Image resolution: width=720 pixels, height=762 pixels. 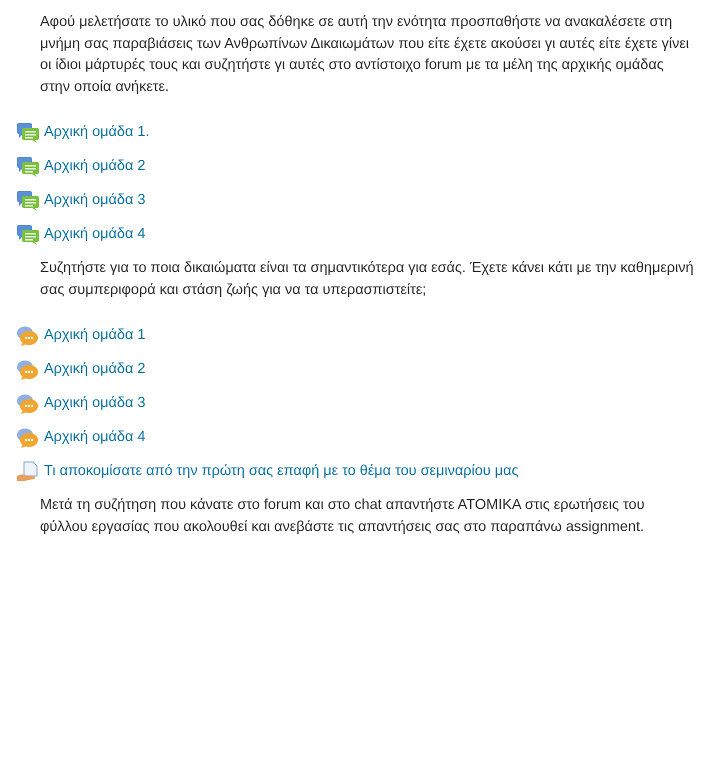 What do you see at coordinates (364, 54) in the screenshot?
I see `instruction-paragraph: Αφού μελετήσατε το υλικό που σας δόθηκε σε αυτή την ενότητα προσπαθήστε να ανακαλέσετε στη μνήμη σας παραβιάσεις των Ανθρωπίνων Δικαιωμάτων που είτε έχετε ακούσει γι αυτές είτε έχετε γίνει οι ίδιοι μάρτυρές τους και συζητήστε γι αυτές στο αντίστοιχο forum με τα μέλη της αρχικής ομάδας στην οποία ανήκετε.` at bounding box center [364, 54].